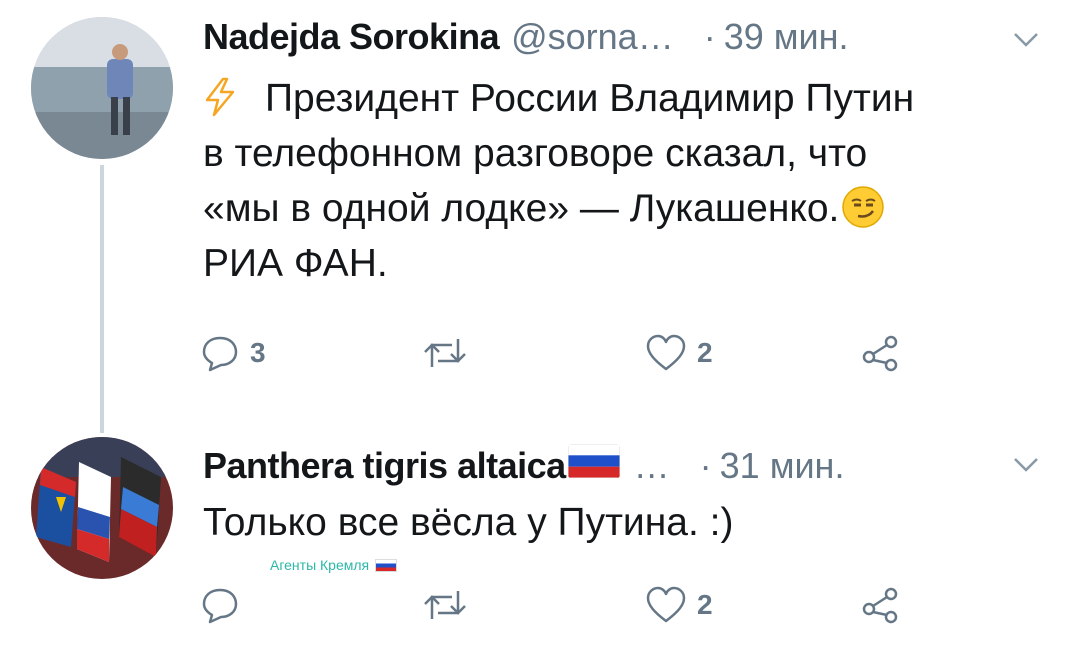  What do you see at coordinates (295, 263) in the screenshot?
I see `tweet-line: РИА ФАН.` at bounding box center [295, 263].